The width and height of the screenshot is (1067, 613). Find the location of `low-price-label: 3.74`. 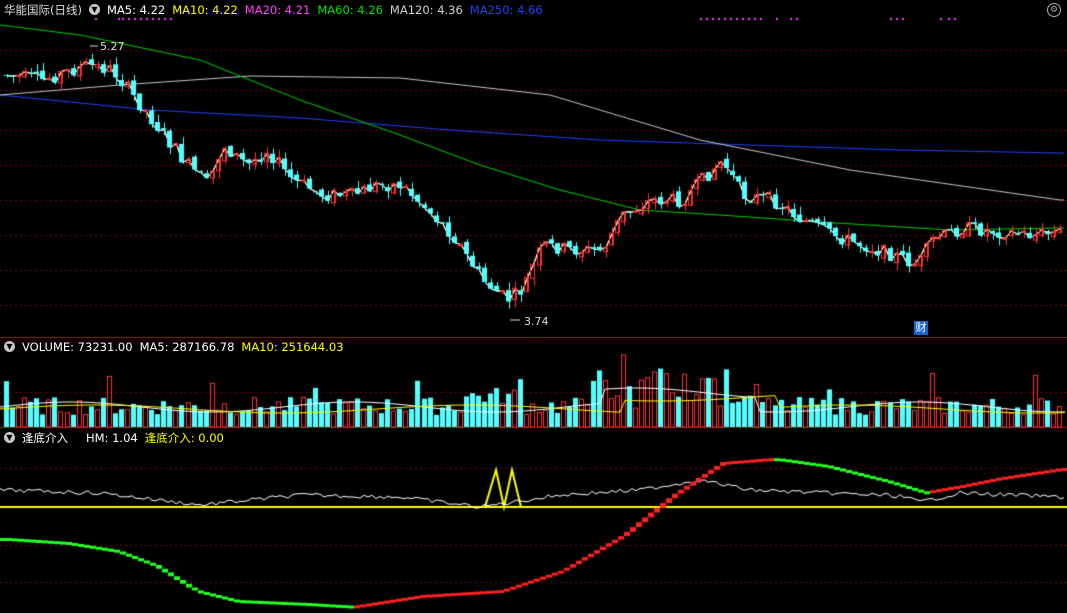

low-price-label: 3.74 is located at coordinates (536, 321).